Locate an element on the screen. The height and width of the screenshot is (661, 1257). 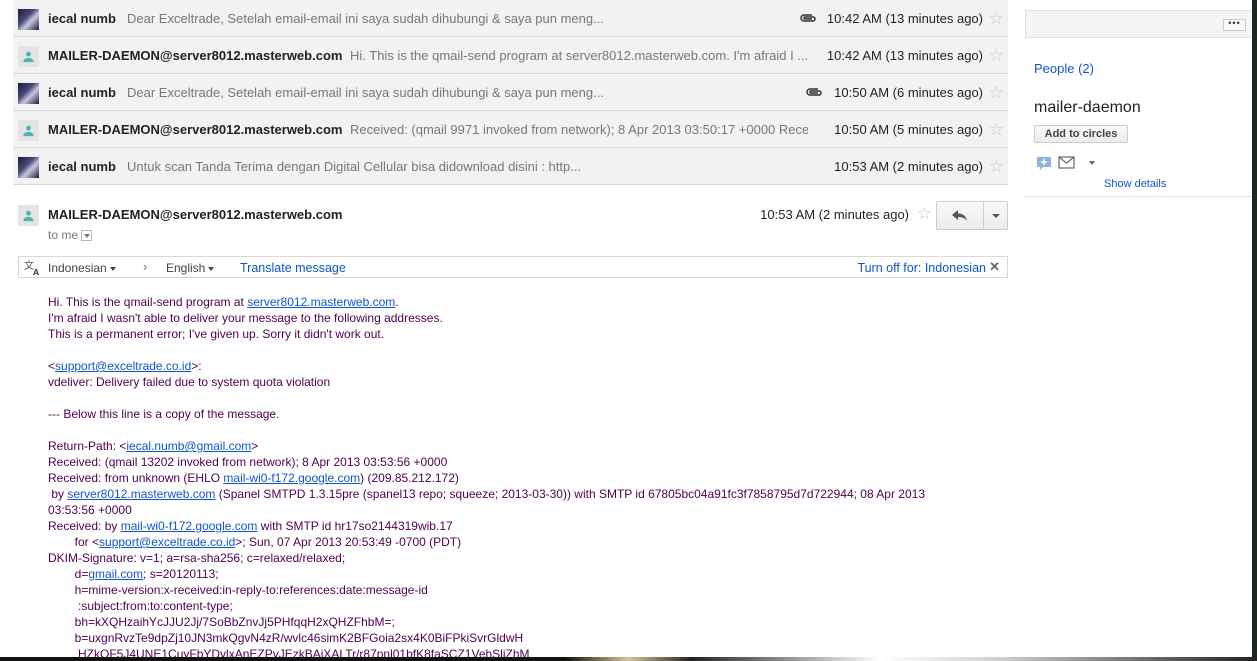
svg-text: A is located at coordinates (36, 272).